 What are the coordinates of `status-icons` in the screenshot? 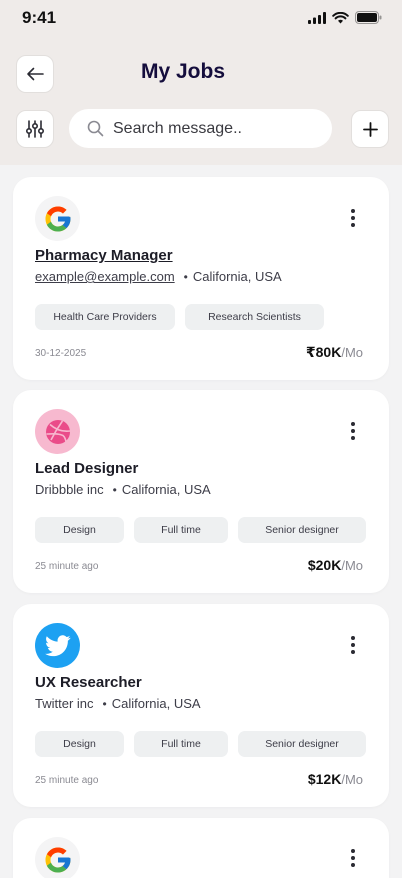 It's located at (345, 17).